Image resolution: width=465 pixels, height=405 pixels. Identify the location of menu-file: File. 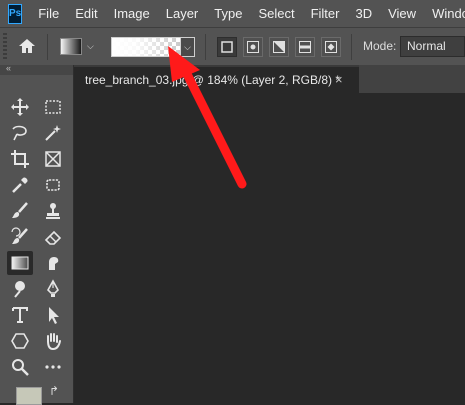
(48, 13).